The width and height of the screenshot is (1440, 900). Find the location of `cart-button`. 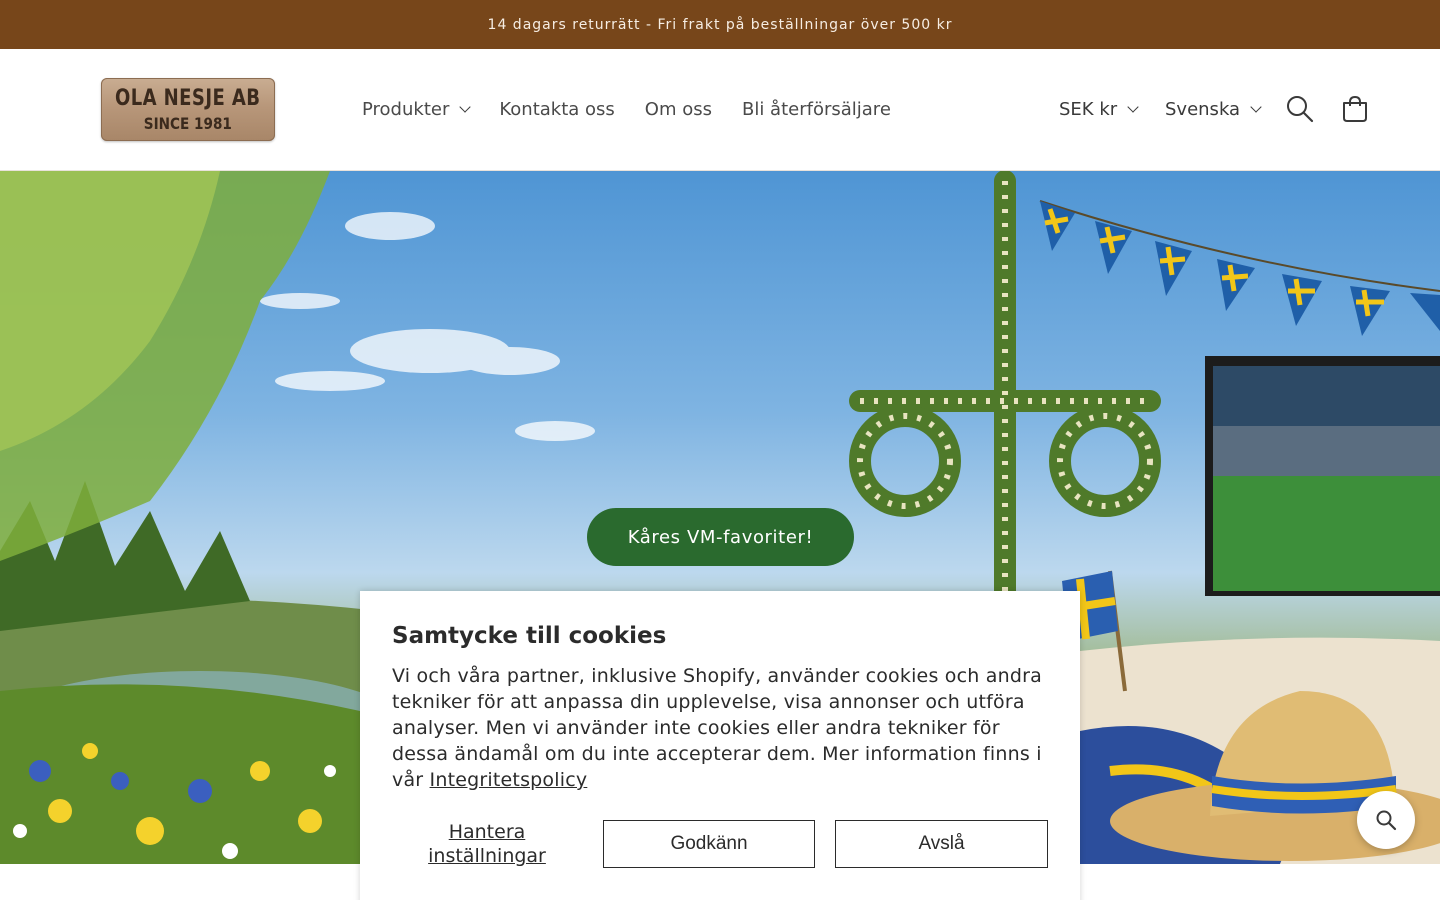

cart-button is located at coordinates (1355, 109).